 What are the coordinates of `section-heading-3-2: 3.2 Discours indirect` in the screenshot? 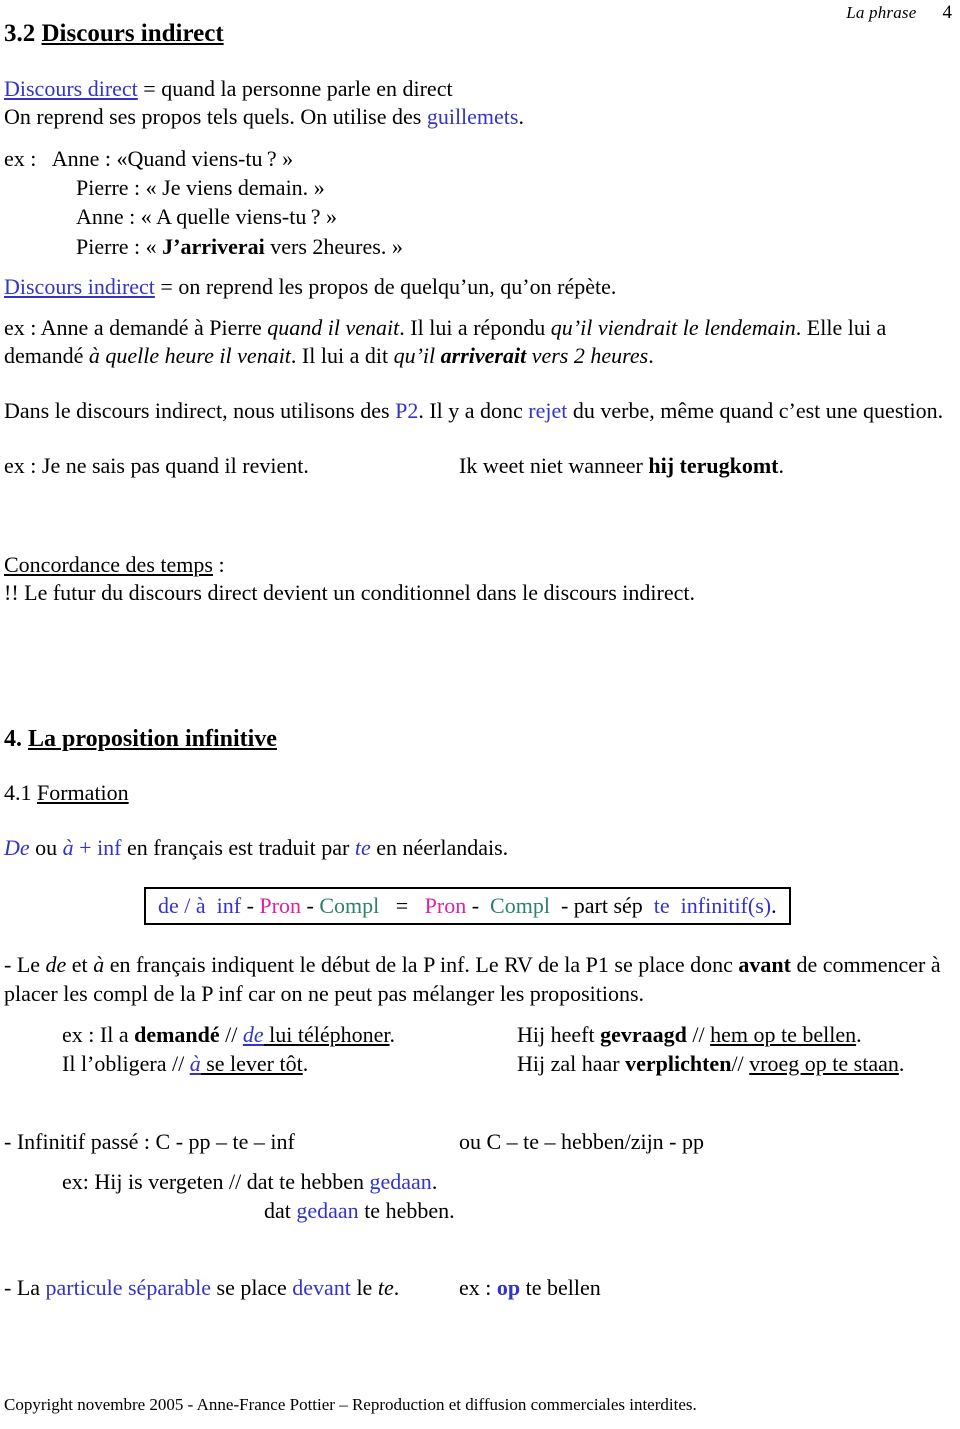 It's located at (480, 34).